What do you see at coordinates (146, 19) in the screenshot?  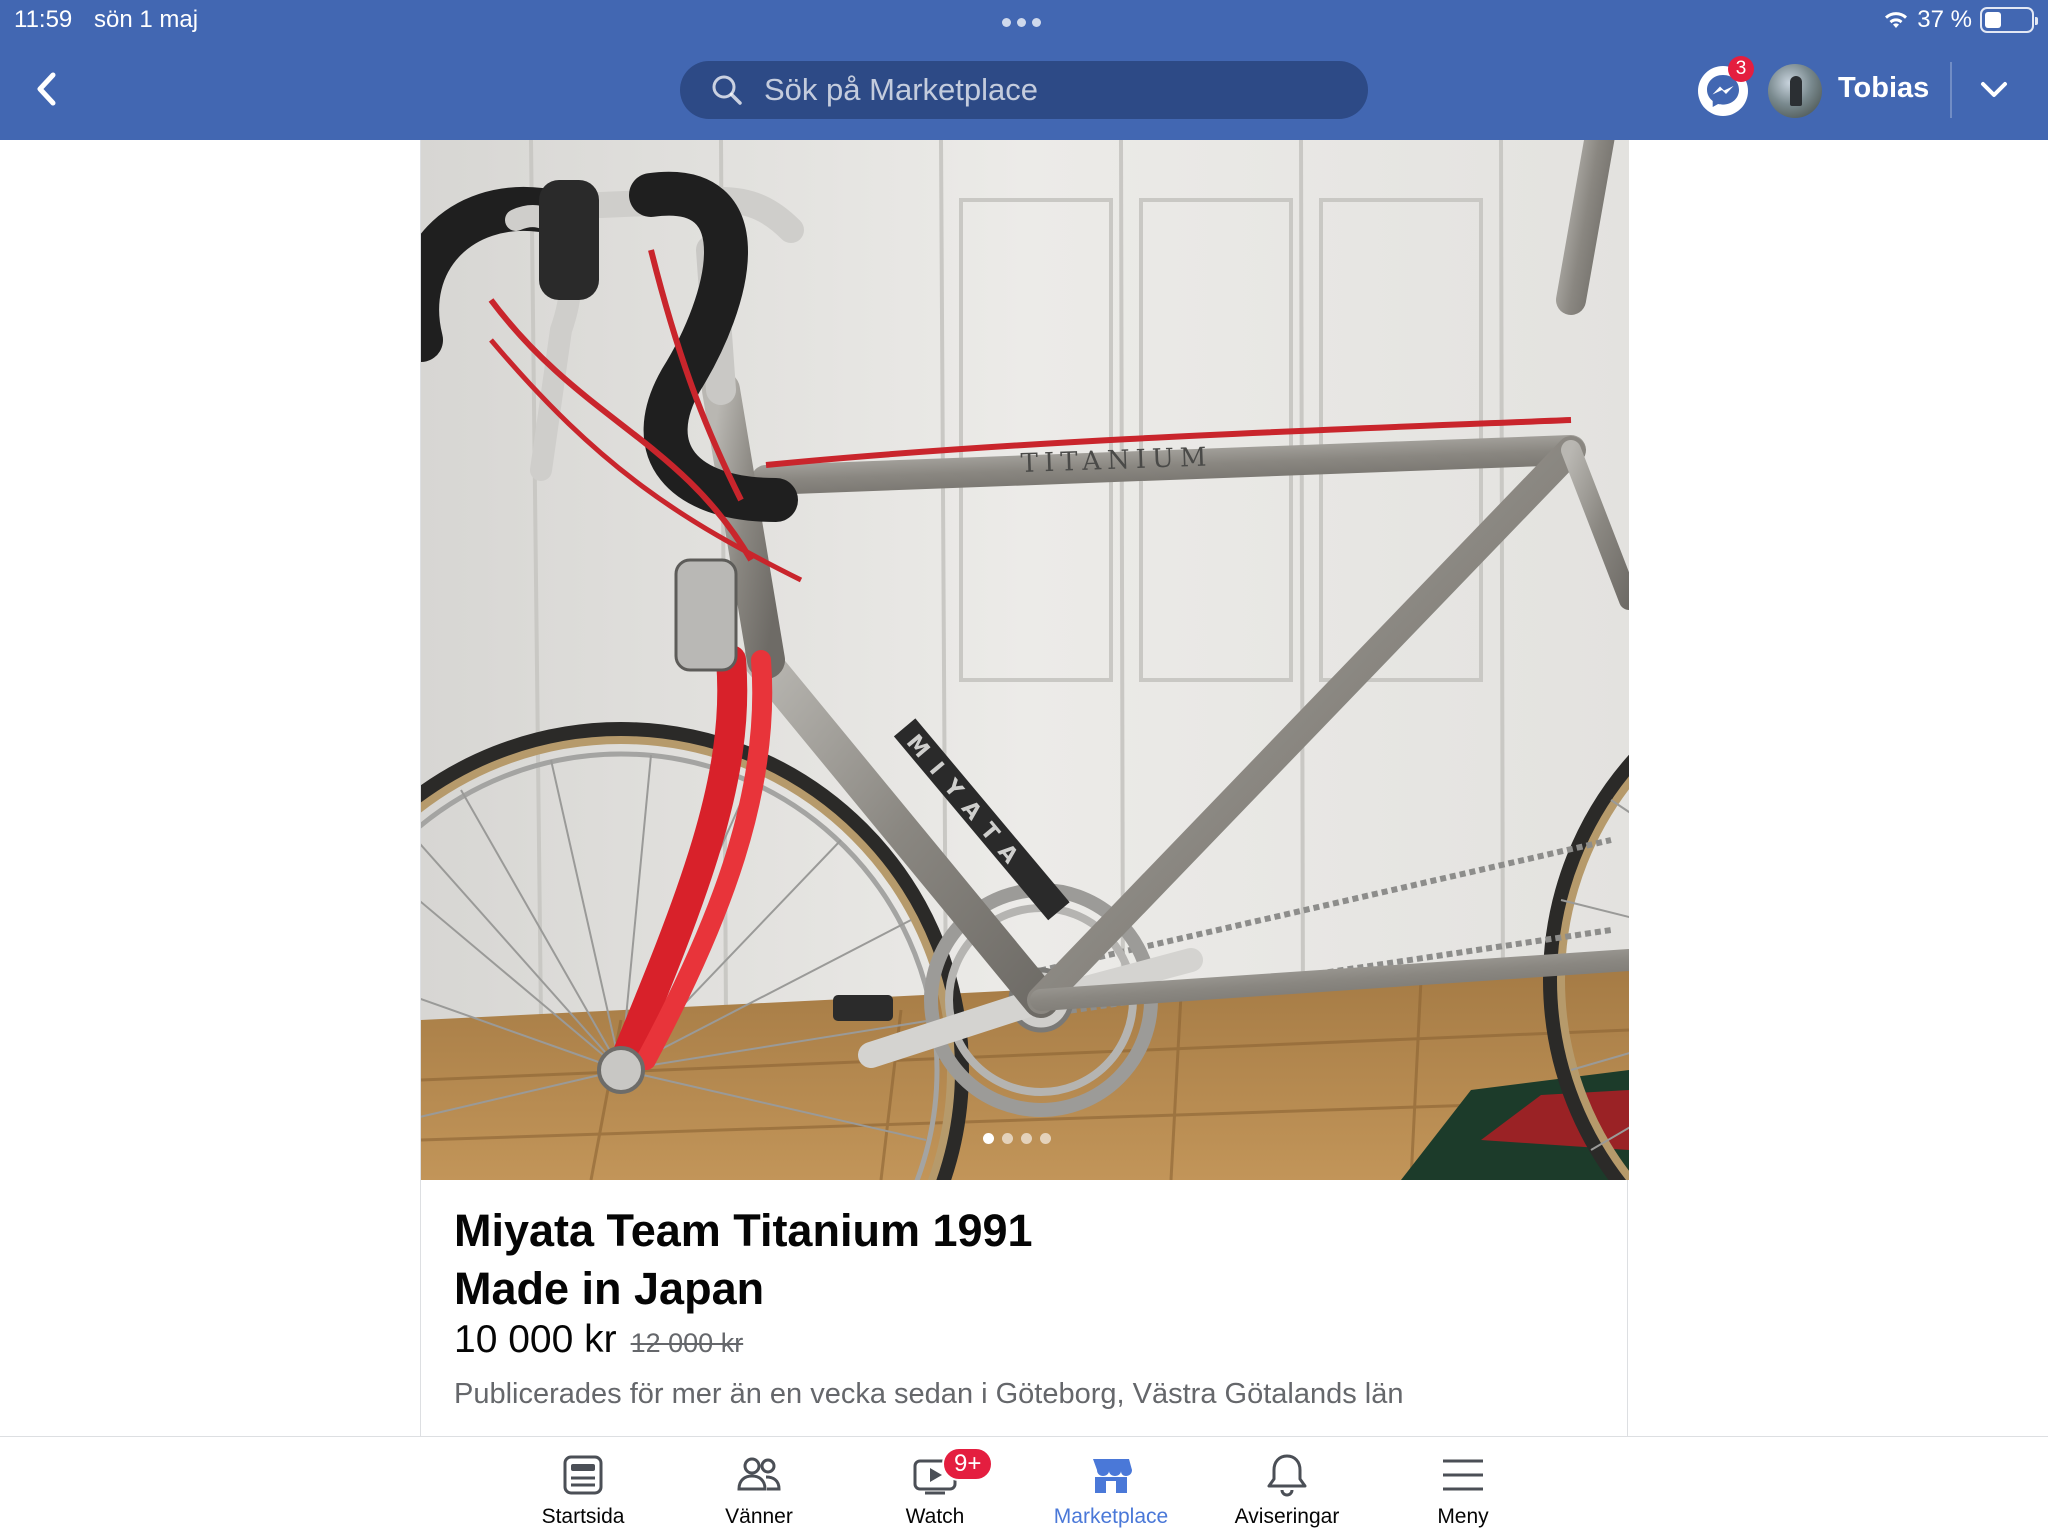 I see `status-date: sön 1 maj` at bounding box center [146, 19].